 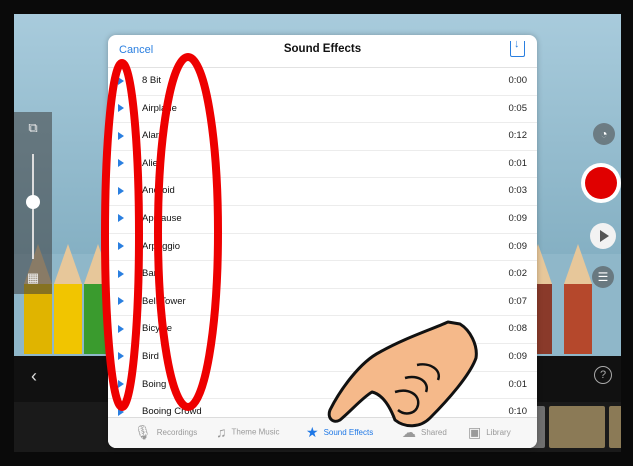 I want to click on back-chevron-icon: ‹, so click(x=34, y=376).